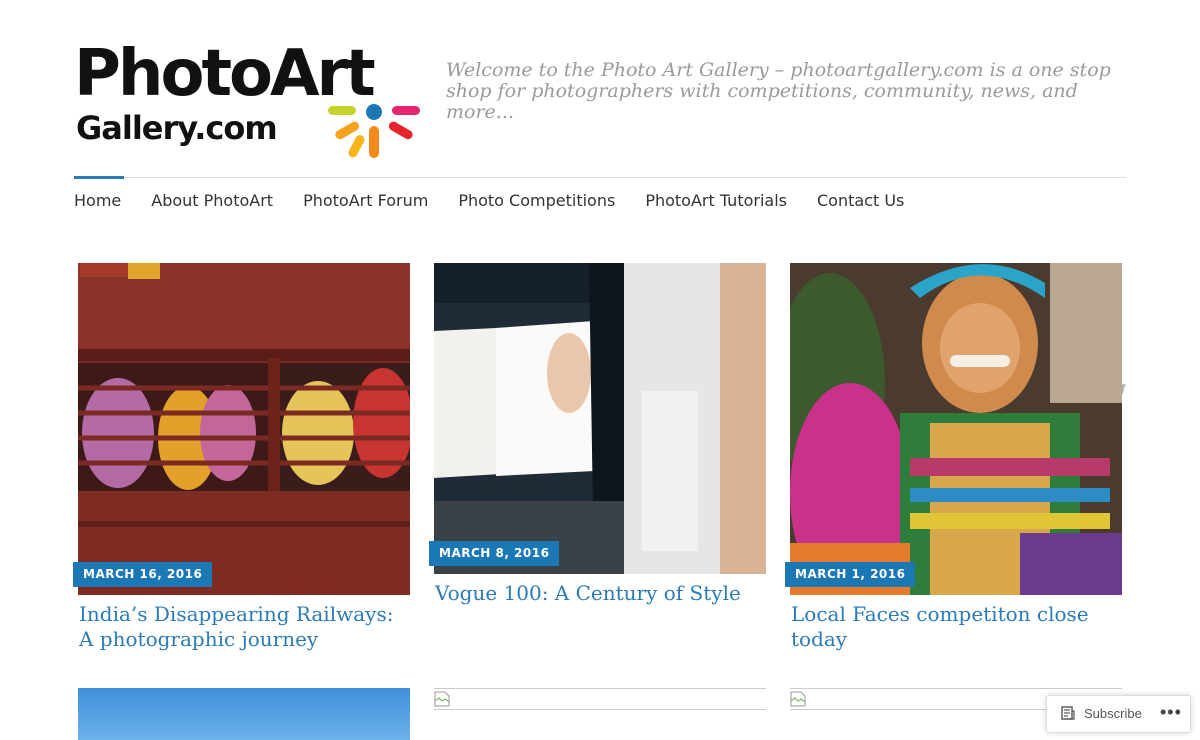 This screenshot has height=740, width=1200. I want to click on site-logo: PhotoArt Gallery.com, so click(249, 100).